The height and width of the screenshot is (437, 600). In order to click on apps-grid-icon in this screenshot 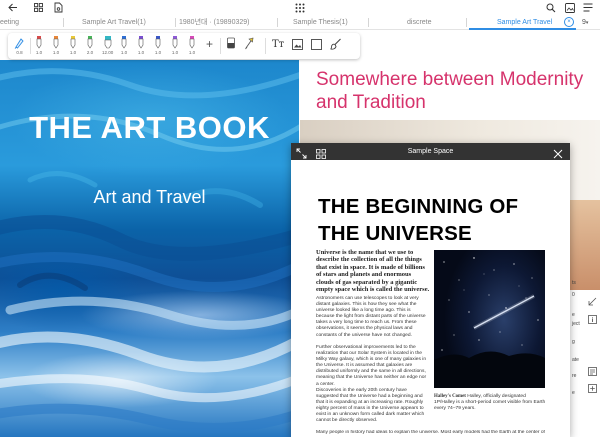, I will do `click(300, 7)`.